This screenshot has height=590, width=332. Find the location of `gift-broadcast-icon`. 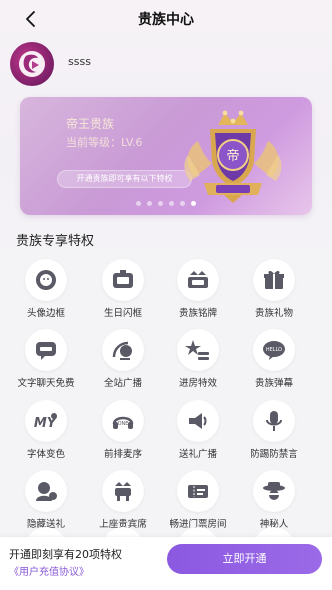

gift-broadcast-icon is located at coordinates (198, 421).